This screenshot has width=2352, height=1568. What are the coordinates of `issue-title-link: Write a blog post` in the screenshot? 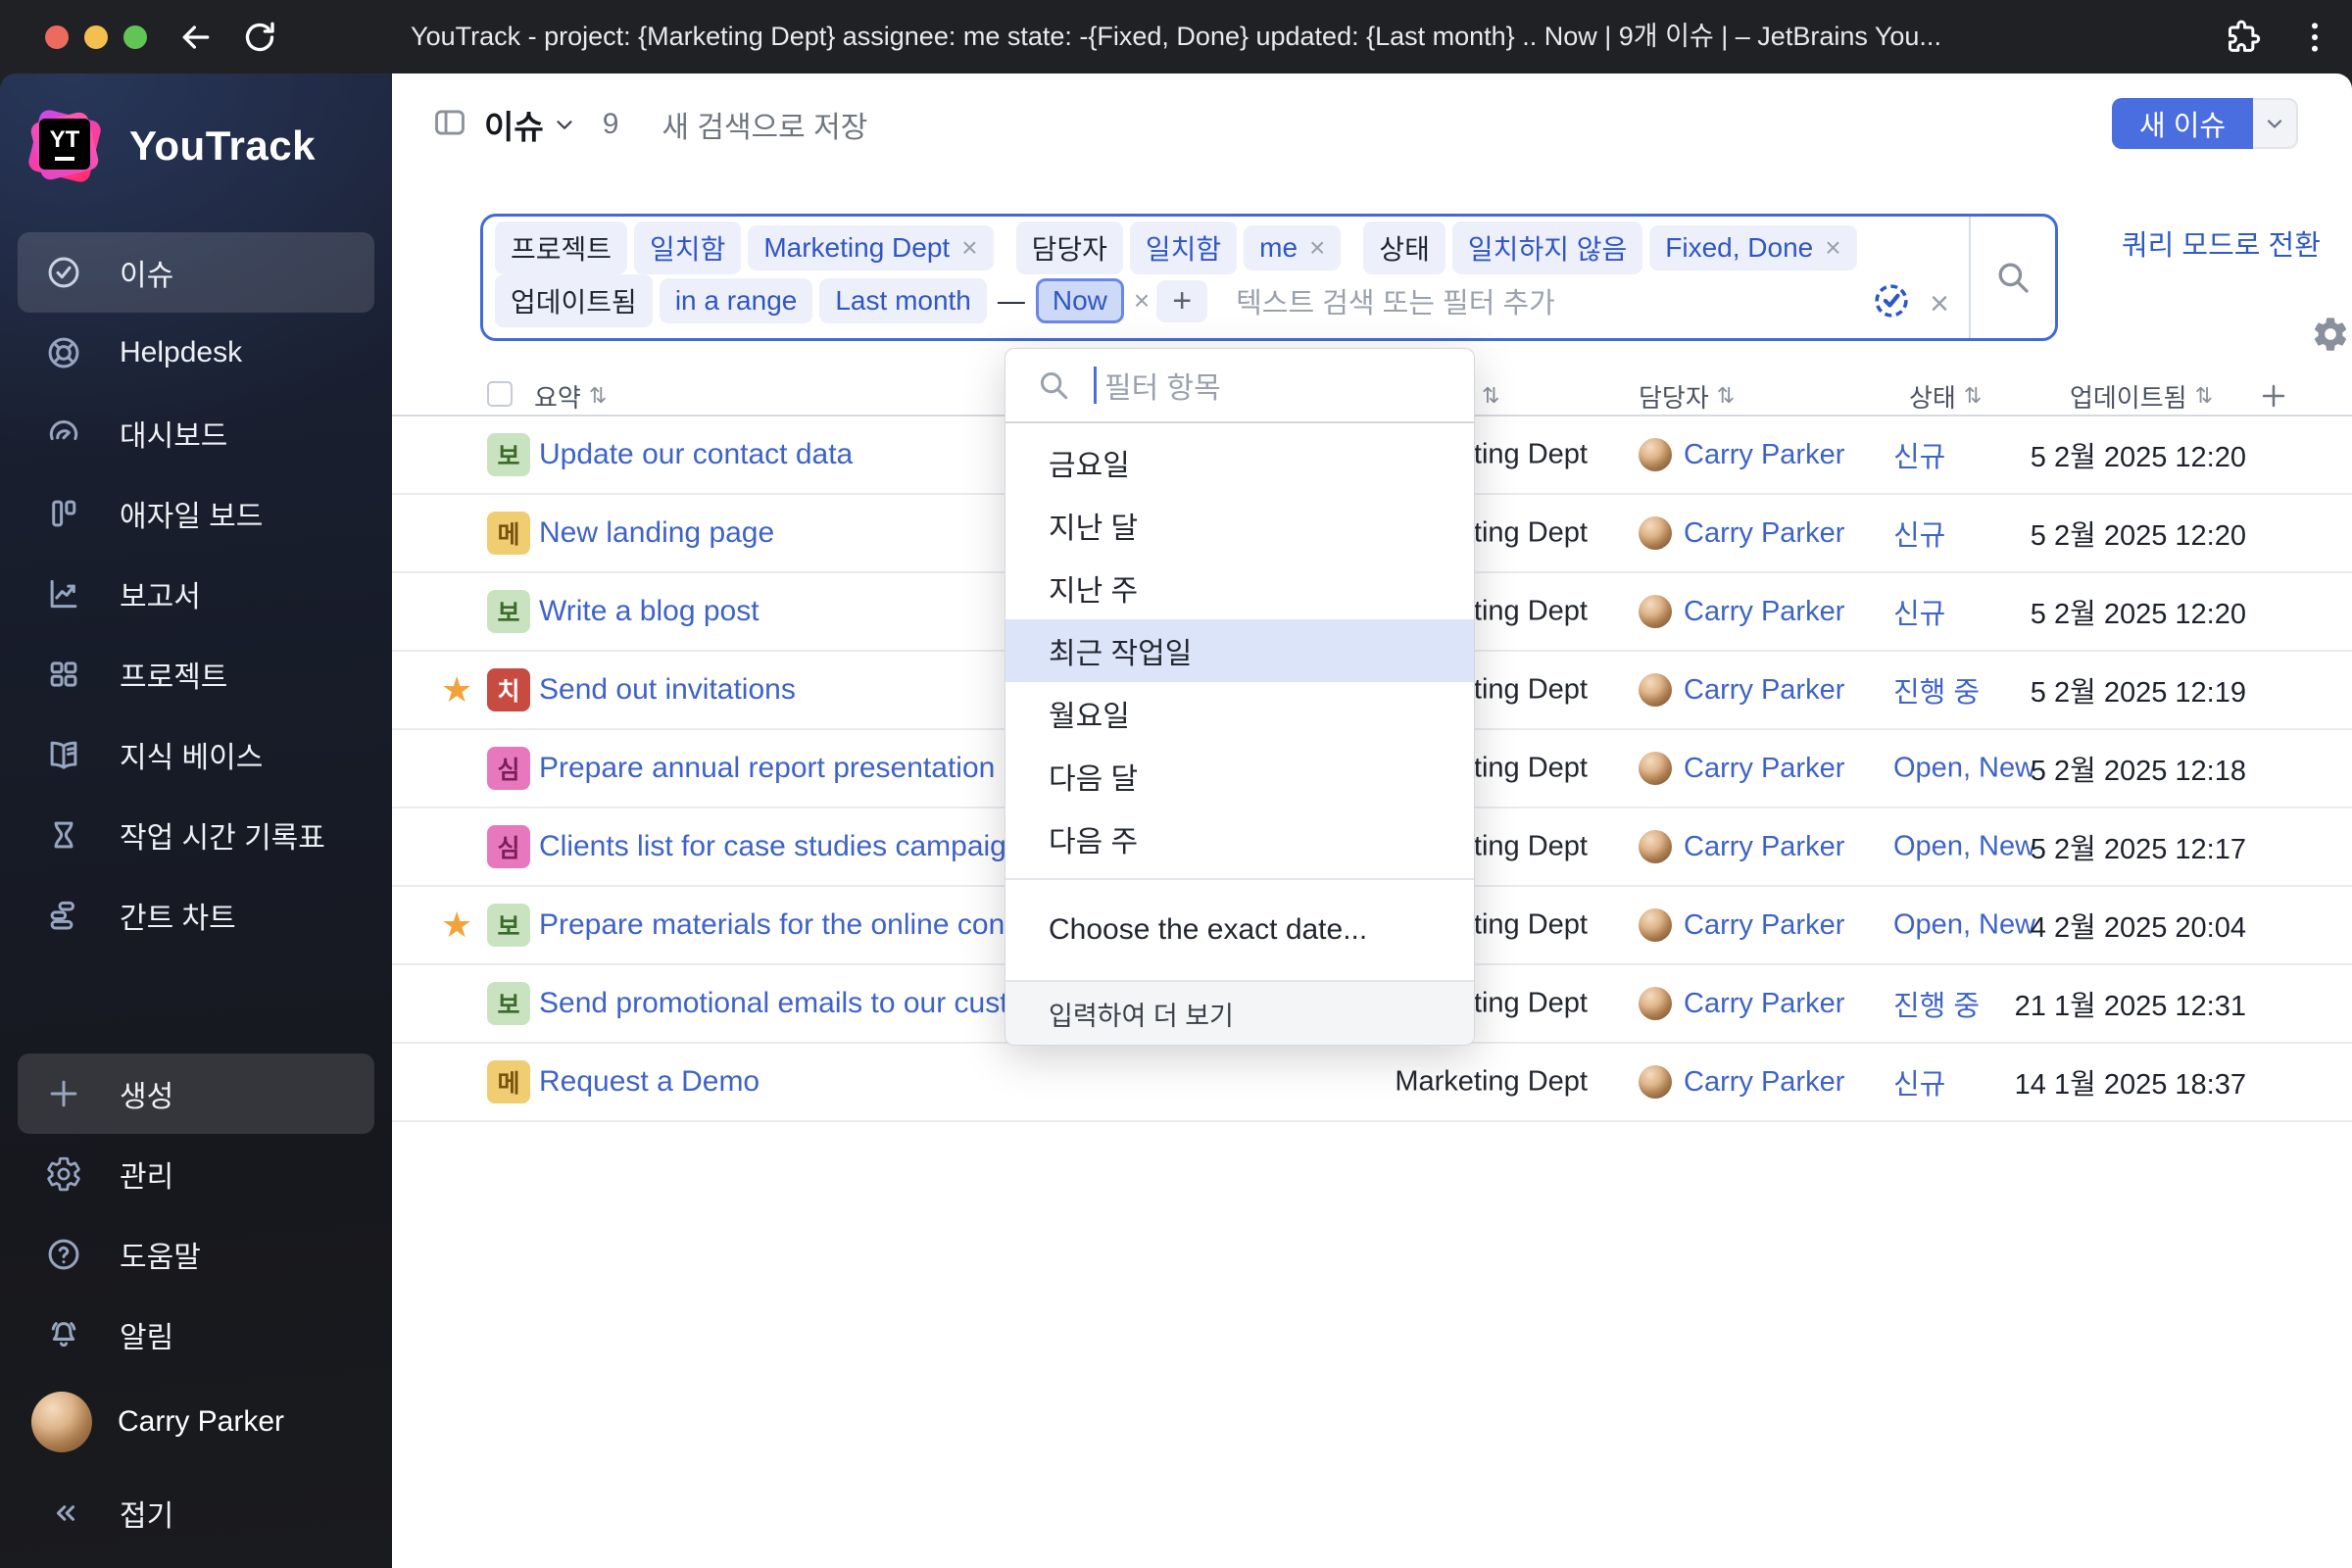 It's located at (649, 611).